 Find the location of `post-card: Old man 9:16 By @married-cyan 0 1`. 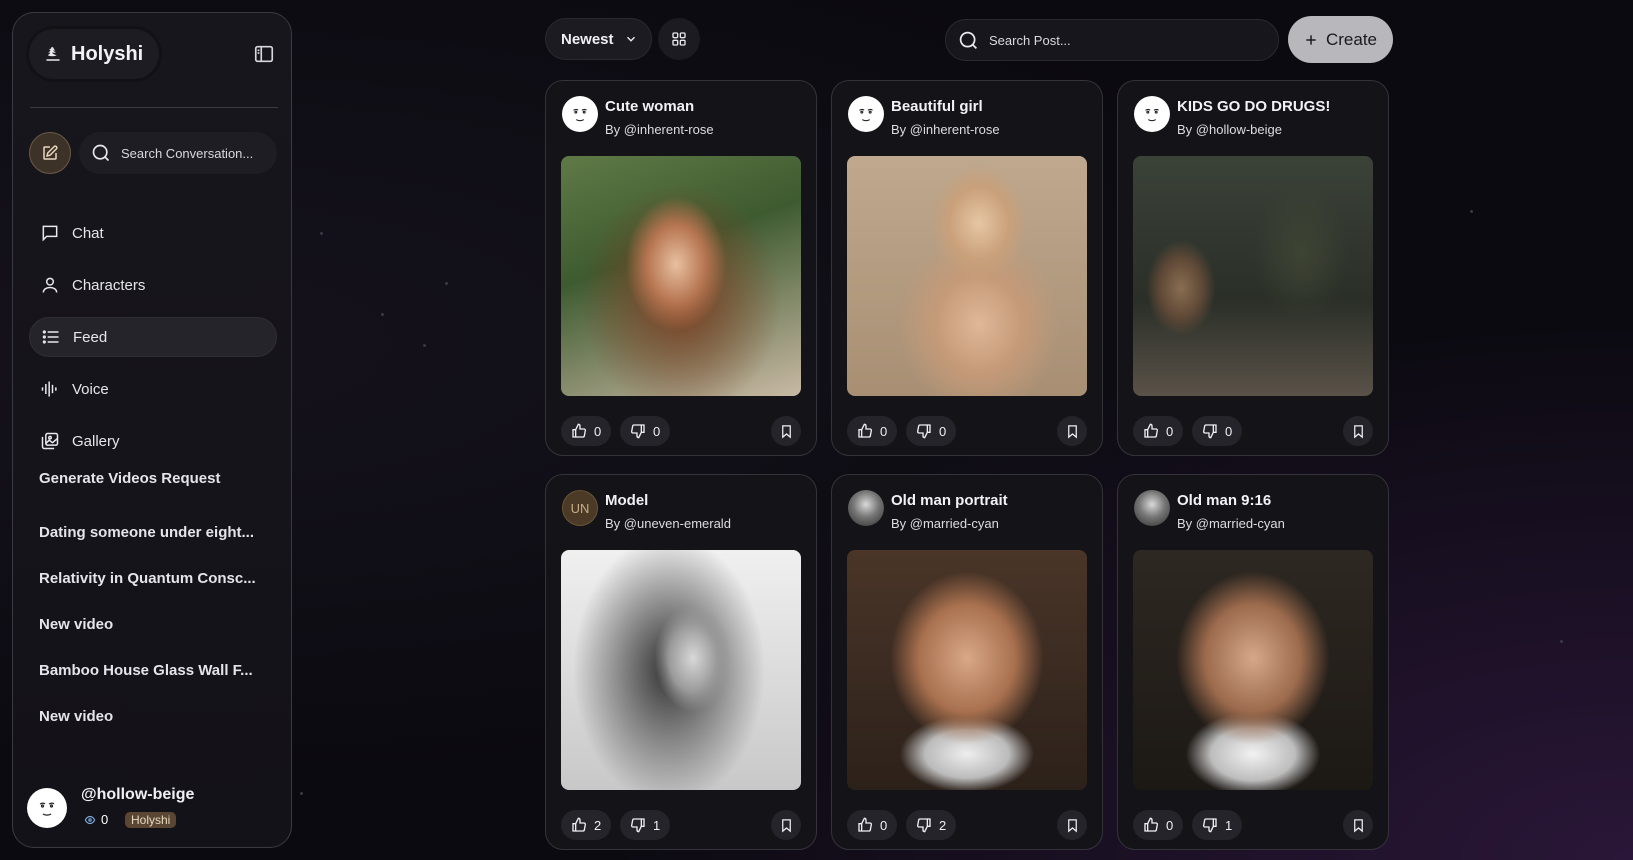

post-card: Old man 9:16 By @married-cyan 0 1 is located at coordinates (1253, 662).